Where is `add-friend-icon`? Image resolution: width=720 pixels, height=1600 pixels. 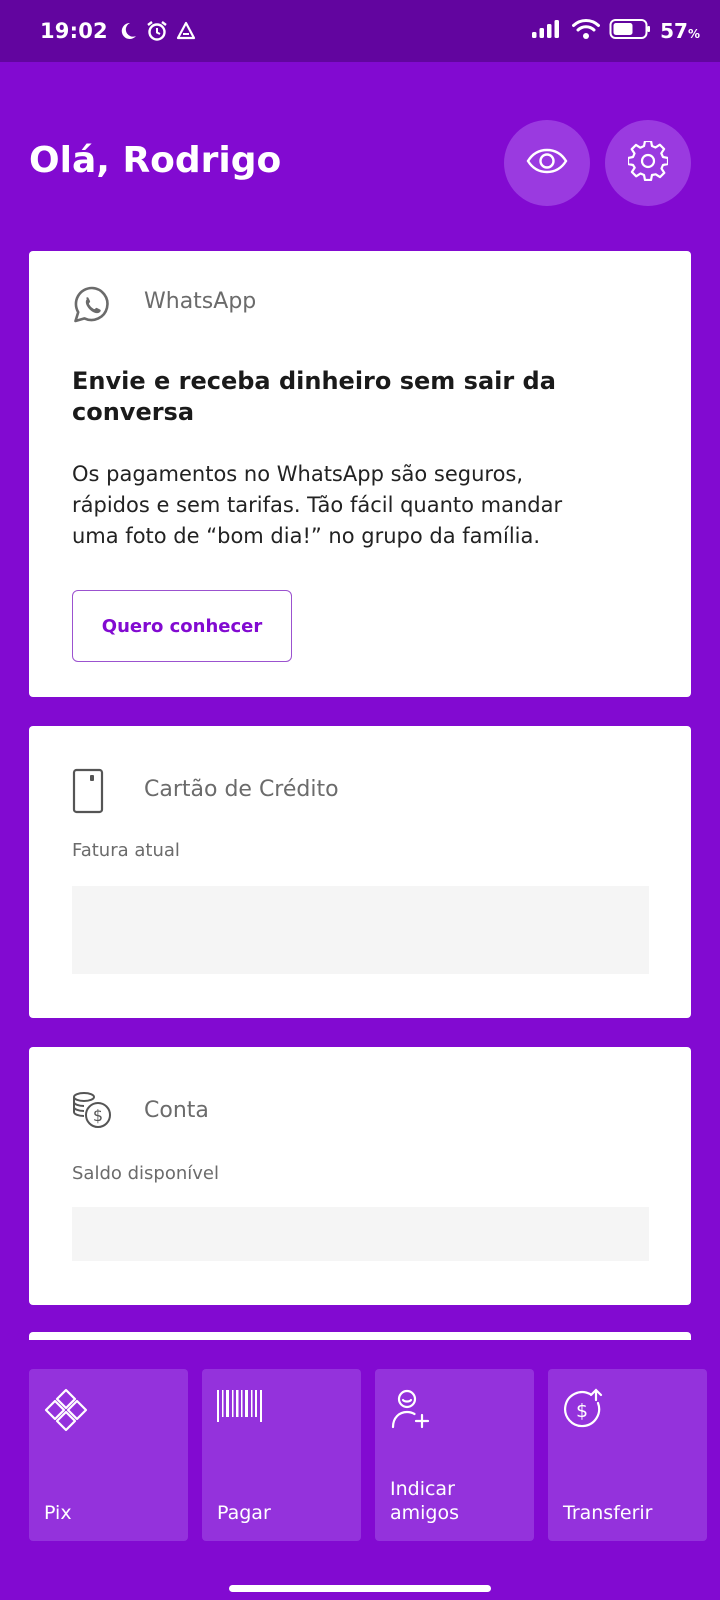 add-friend-icon is located at coordinates (411, 1411).